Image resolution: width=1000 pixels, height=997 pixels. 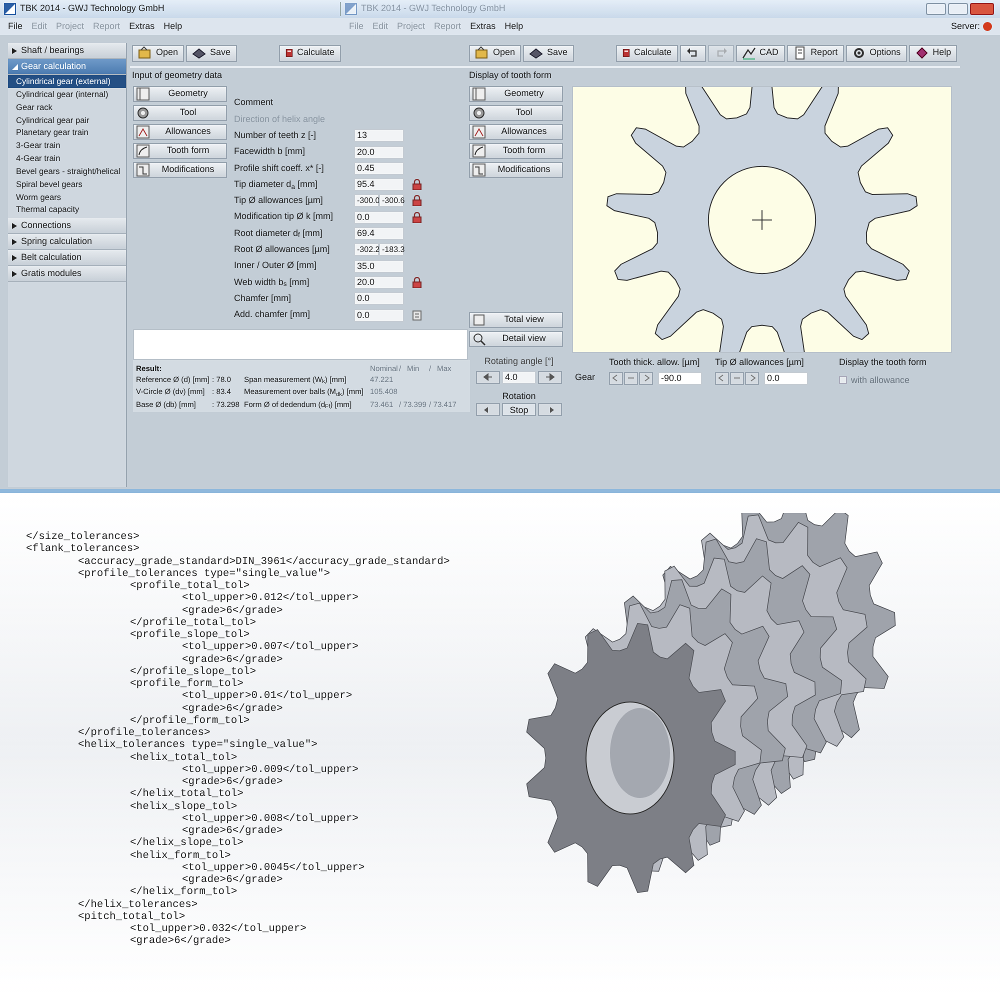 What do you see at coordinates (67, 81) in the screenshot?
I see `sidebar-item: Cylindrical gear (external)` at bounding box center [67, 81].